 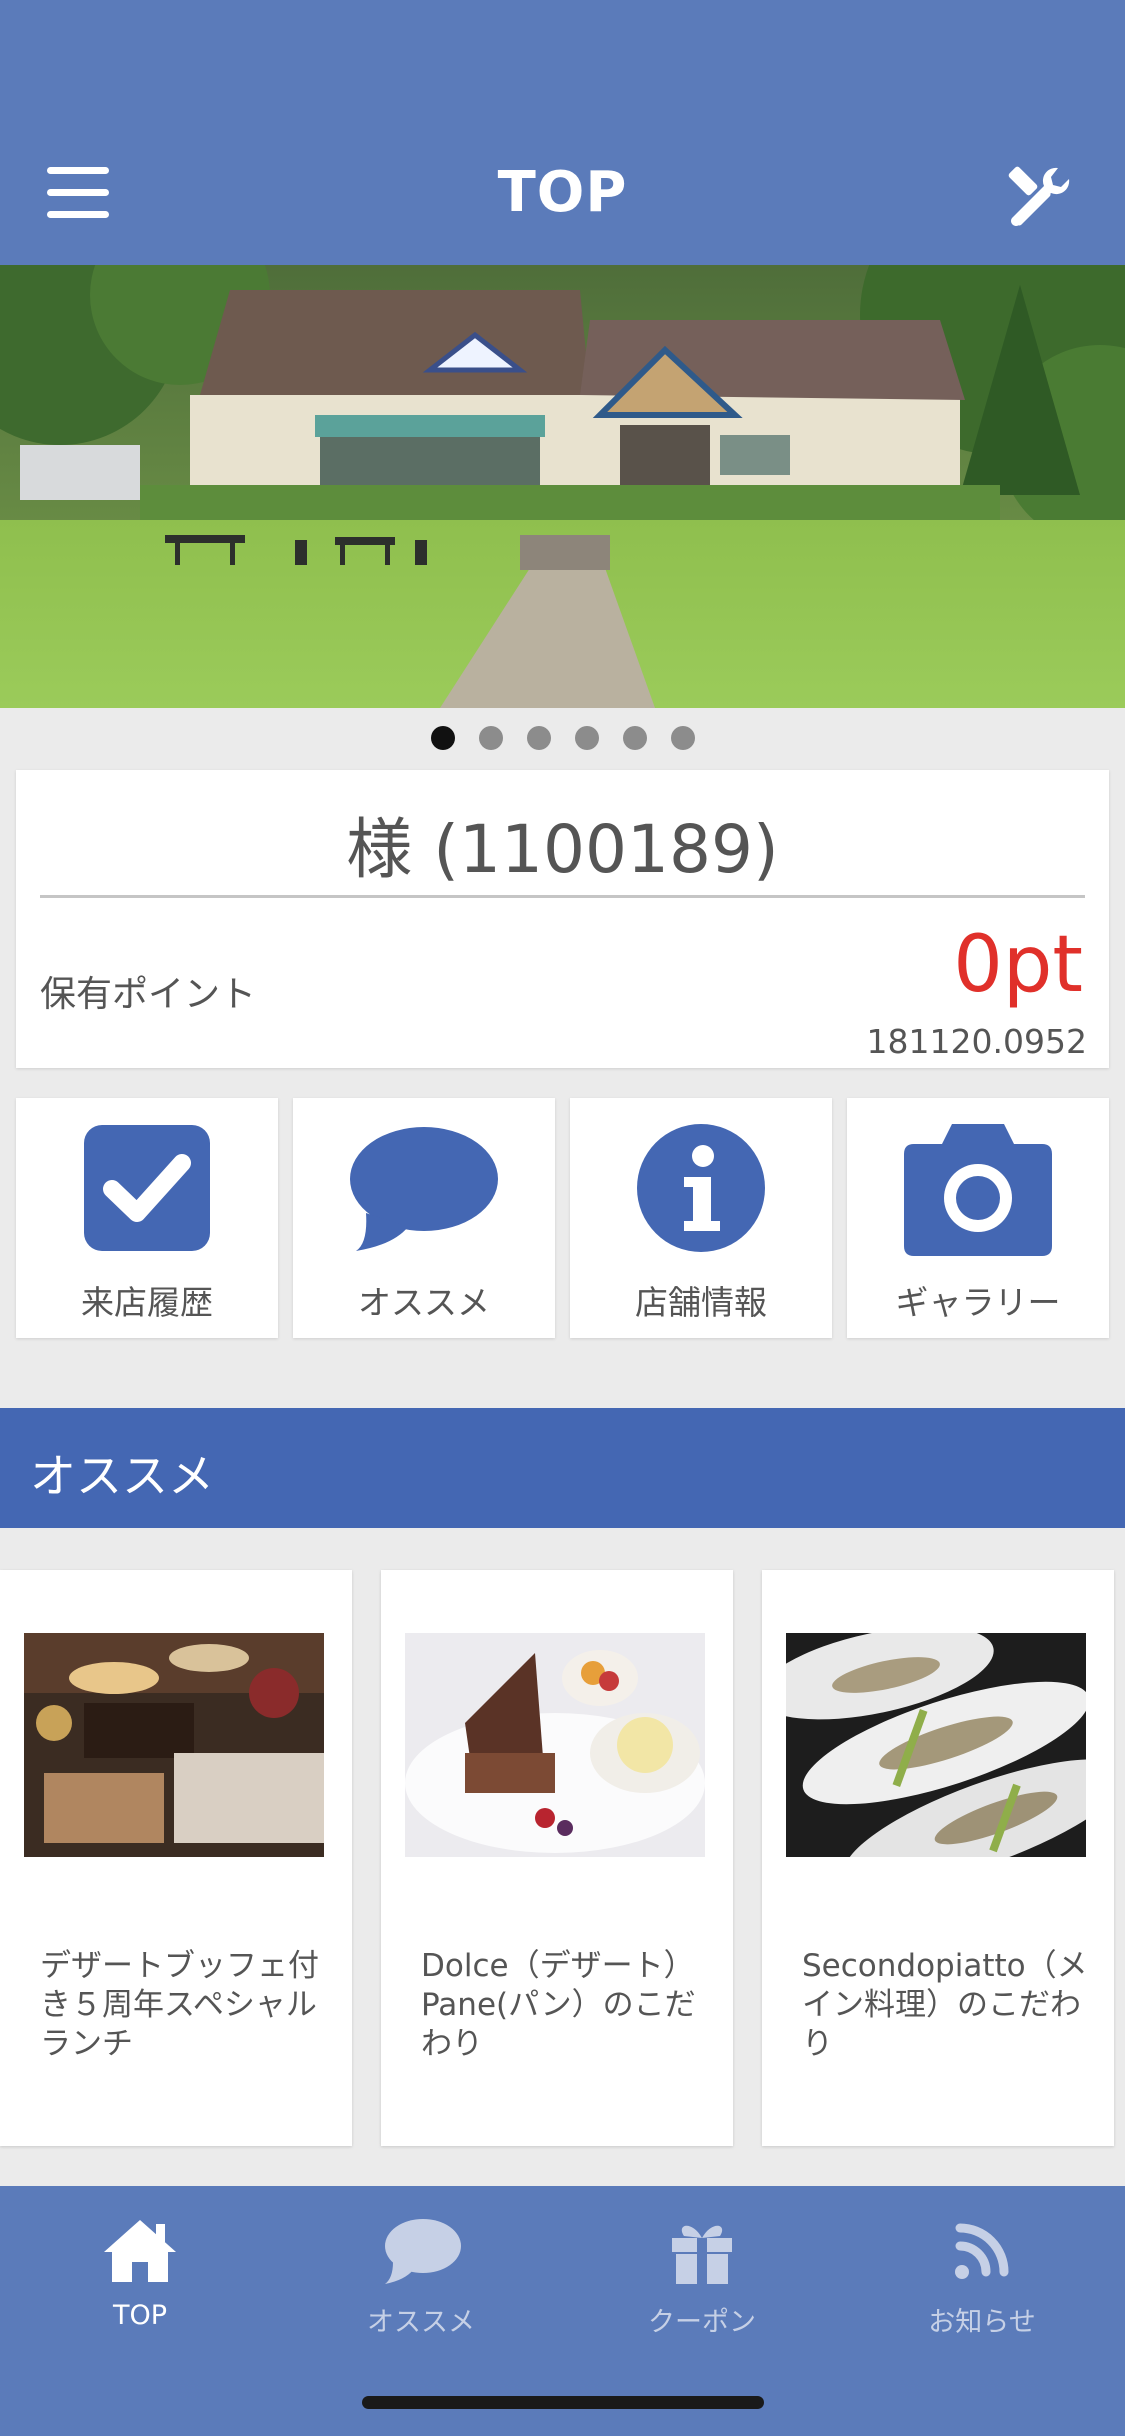 What do you see at coordinates (179, 2005) in the screenshot?
I see `recommend-card-text: デザートブッフェ付き５周年スペシャルランチ` at bounding box center [179, 2005].